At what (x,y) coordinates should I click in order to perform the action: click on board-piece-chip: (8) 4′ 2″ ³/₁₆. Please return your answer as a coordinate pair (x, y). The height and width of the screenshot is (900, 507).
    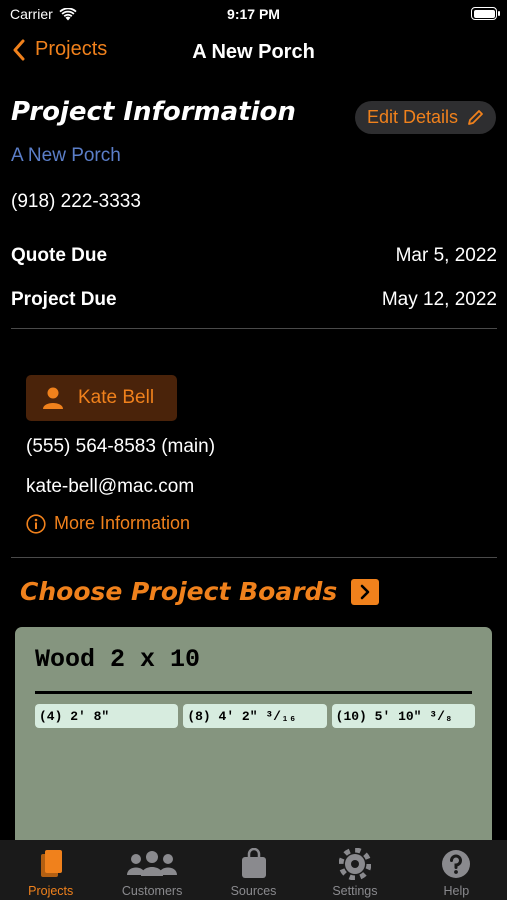
    Looking at the image, I should click on (255, 716).